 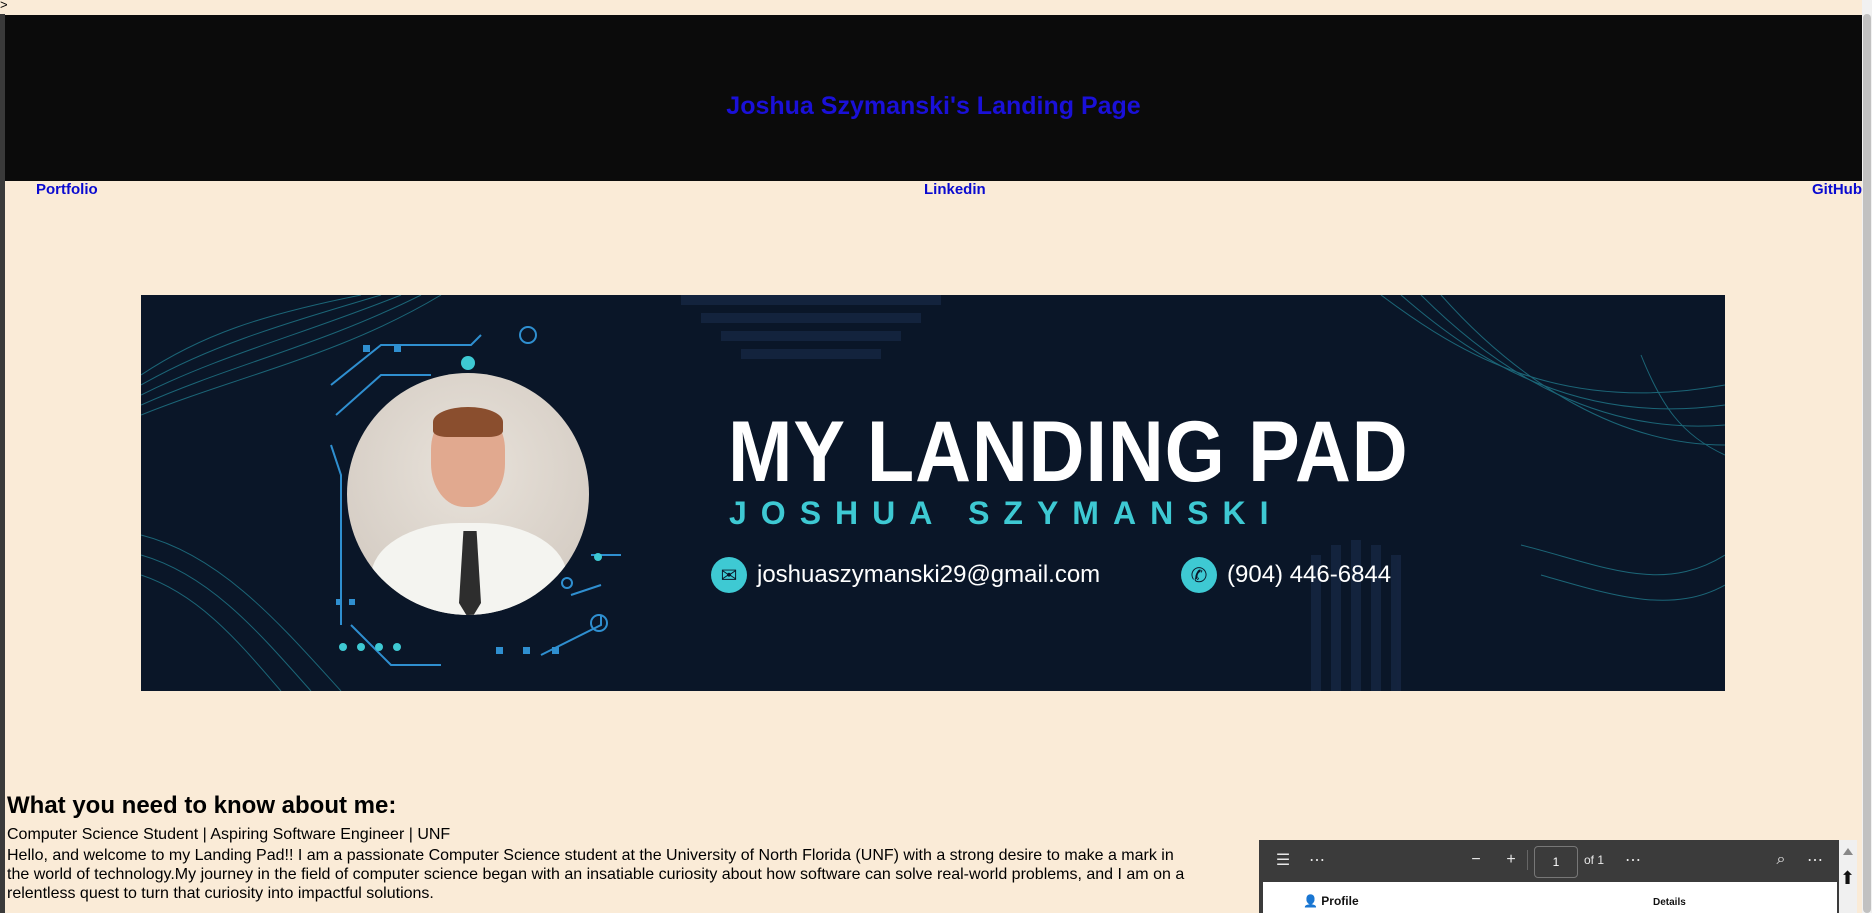 What do you see at coordinates (1594, 860) in the screenshot?
I see `page-count-label: of 1` at bounding box center [1594, 860].